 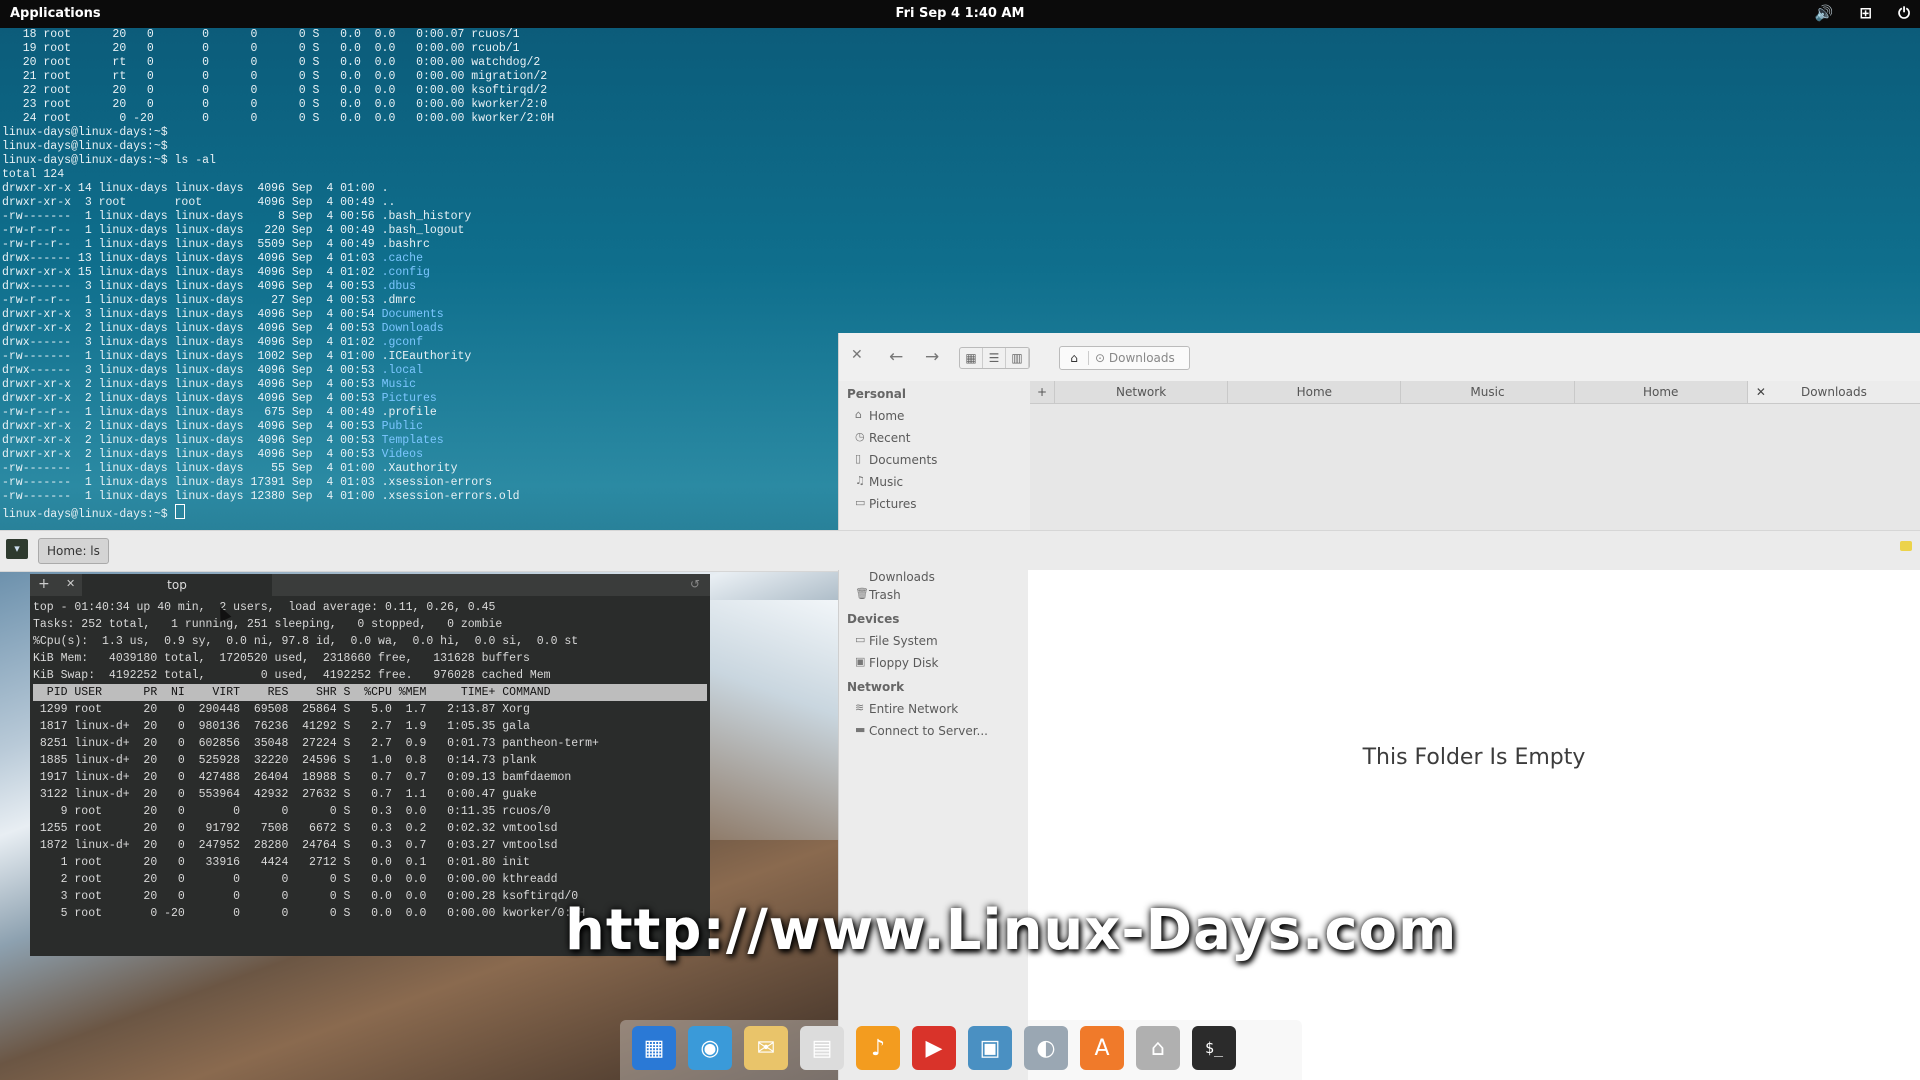 What do you see at coordinates (1475, 467) in the screenshot?
I see `file-view-top` at bounding box center [1475, 467].